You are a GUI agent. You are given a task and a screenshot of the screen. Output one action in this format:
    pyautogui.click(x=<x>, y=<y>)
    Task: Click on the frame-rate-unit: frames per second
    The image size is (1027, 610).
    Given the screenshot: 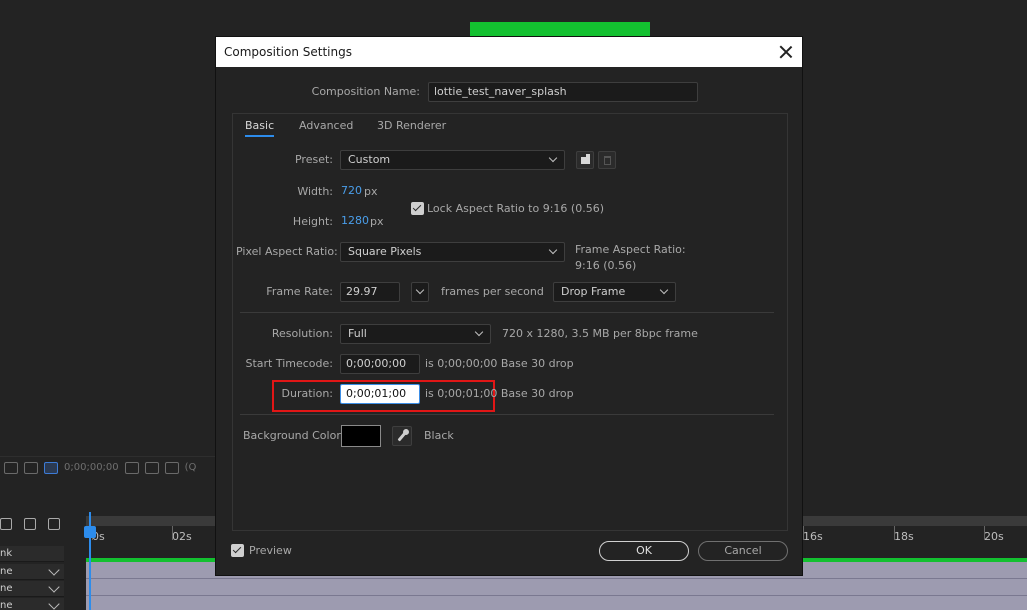 What is the action you would take?
    pyautogui.click(x=492, y=291)
    